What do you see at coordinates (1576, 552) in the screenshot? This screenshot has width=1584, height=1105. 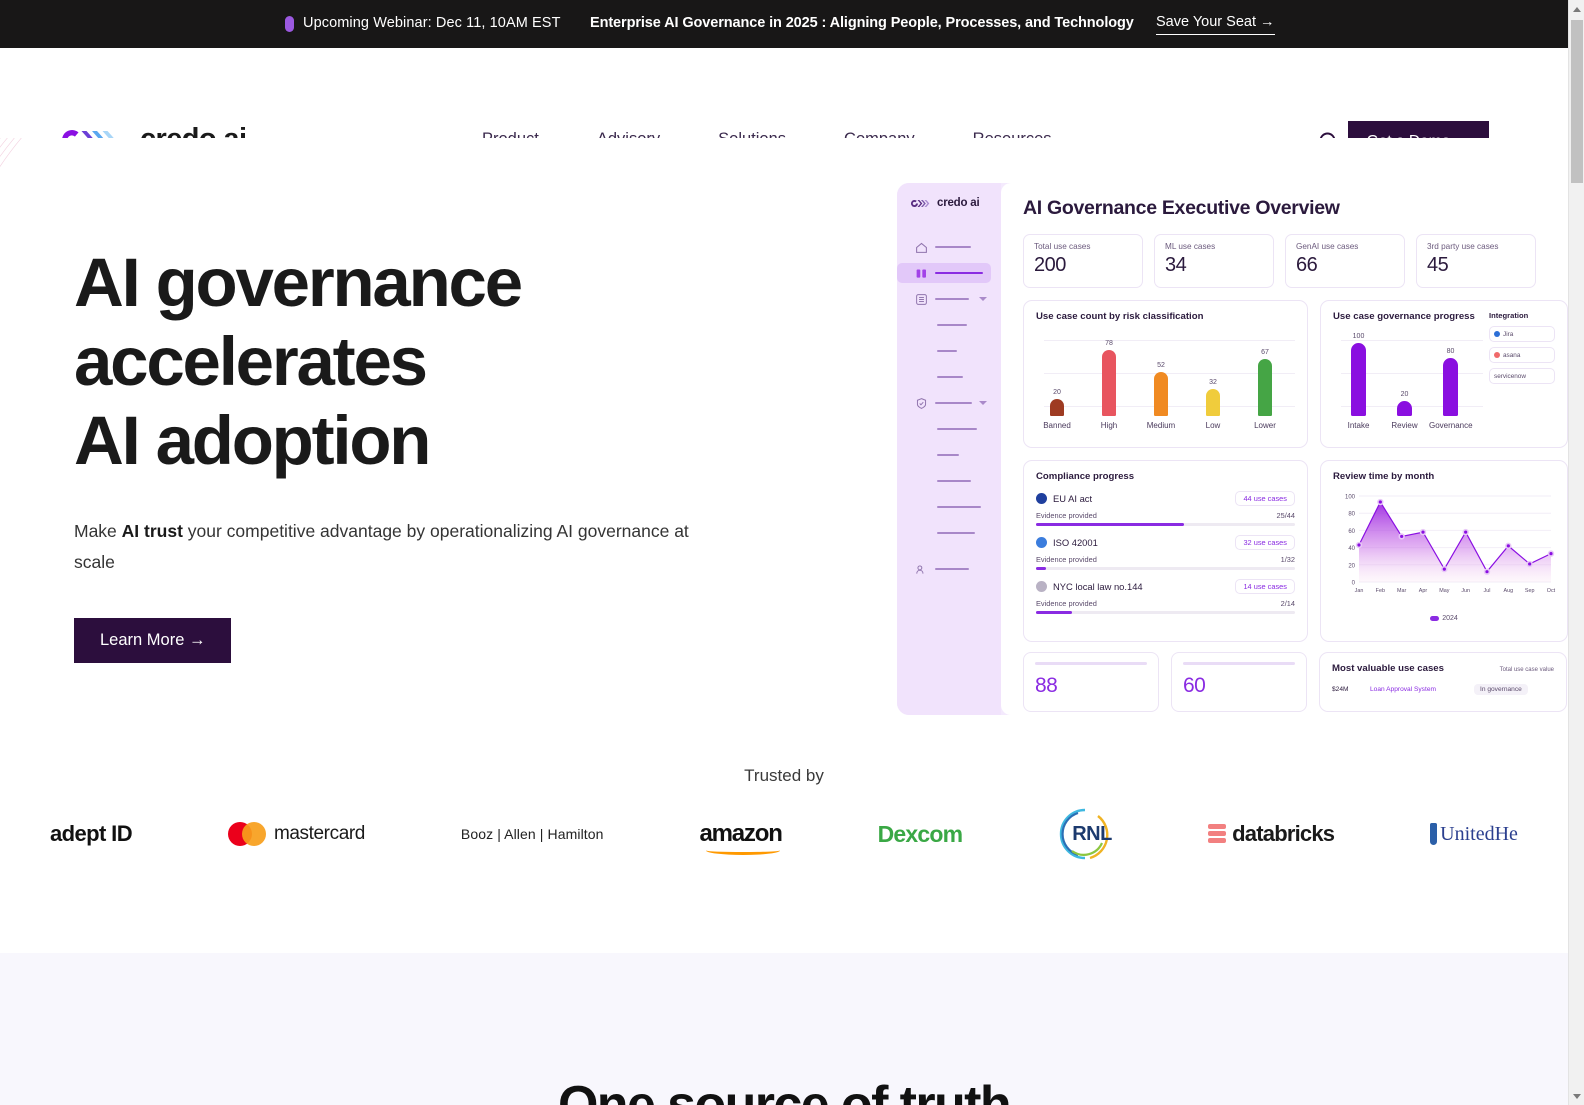 I see `page-scrollbar` at bounding box center [1576, 552].